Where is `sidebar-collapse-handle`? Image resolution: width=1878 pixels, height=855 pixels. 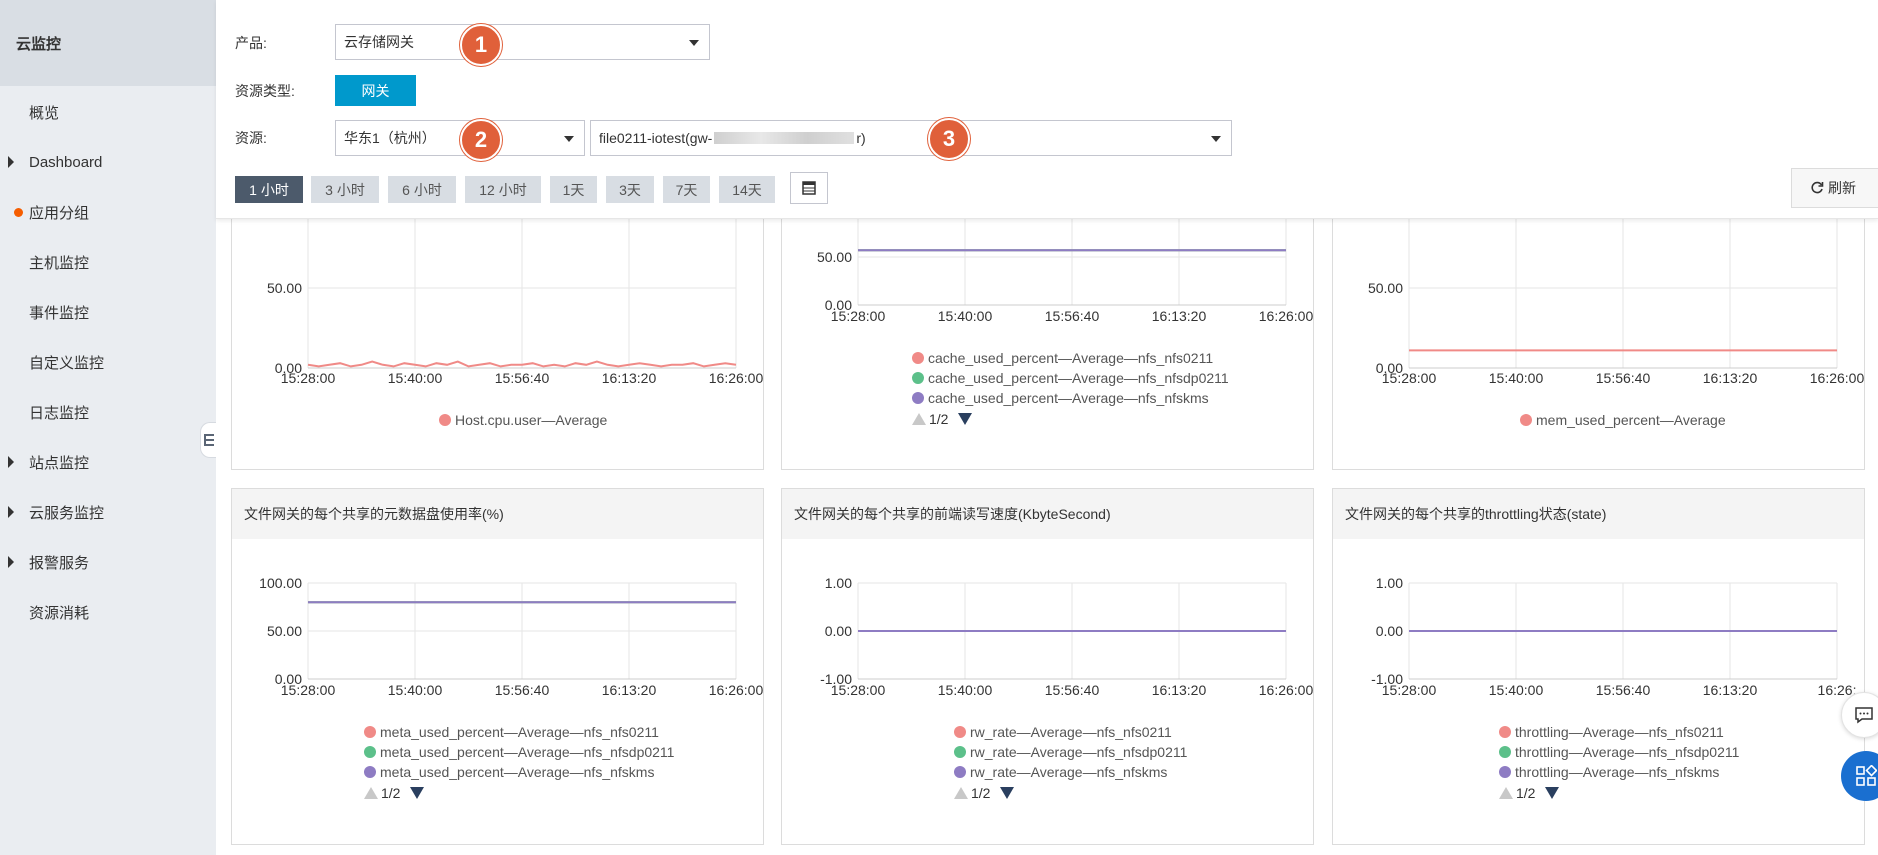
sidebar-collapse-handle is located at coordinates (208, 440).